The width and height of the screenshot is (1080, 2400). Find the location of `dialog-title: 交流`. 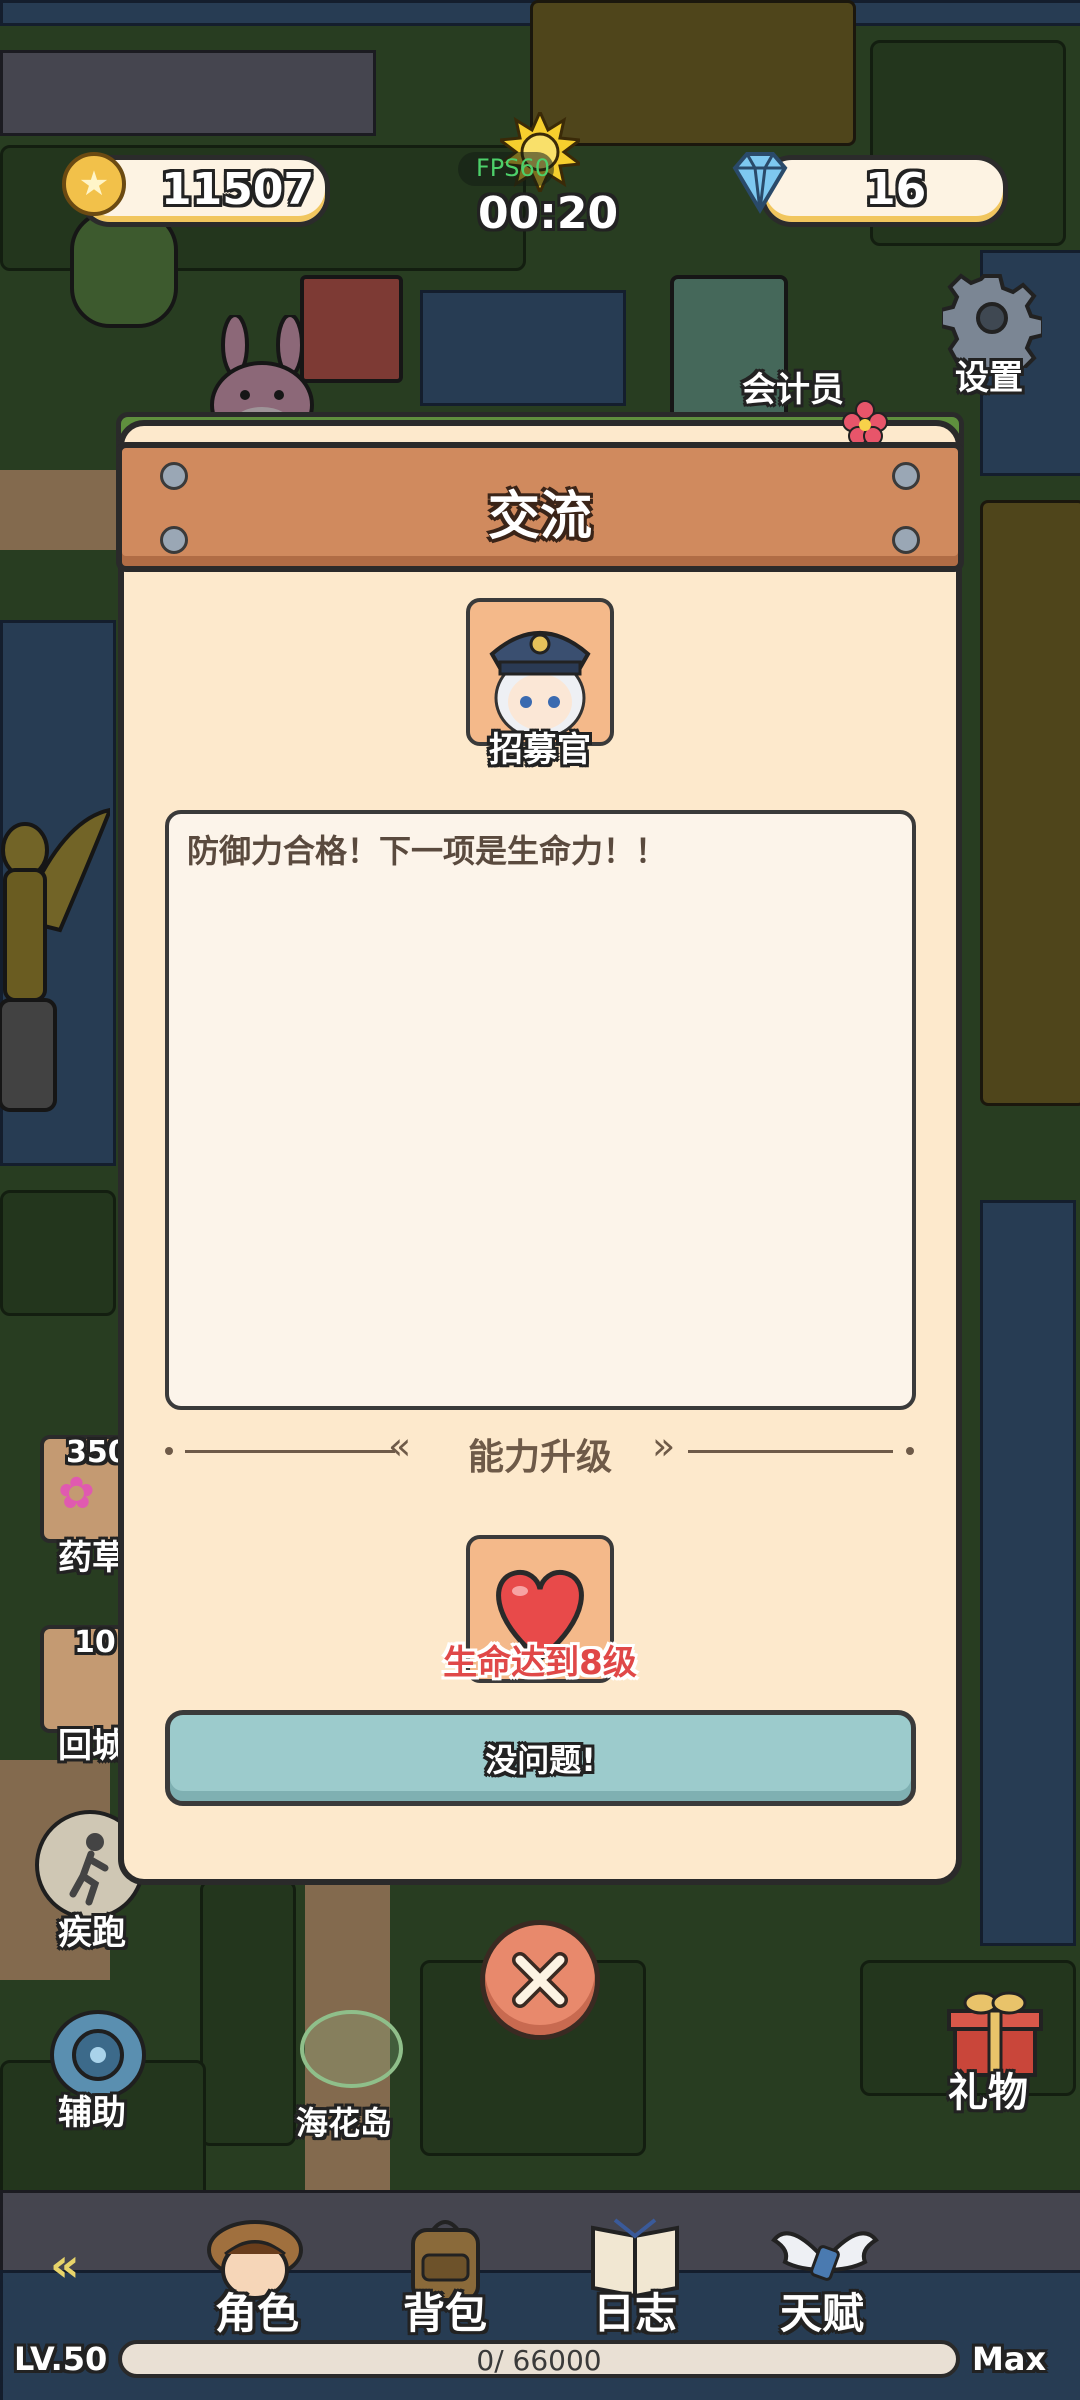

dialog-title: 交流 is located at coordinates (539, 517).